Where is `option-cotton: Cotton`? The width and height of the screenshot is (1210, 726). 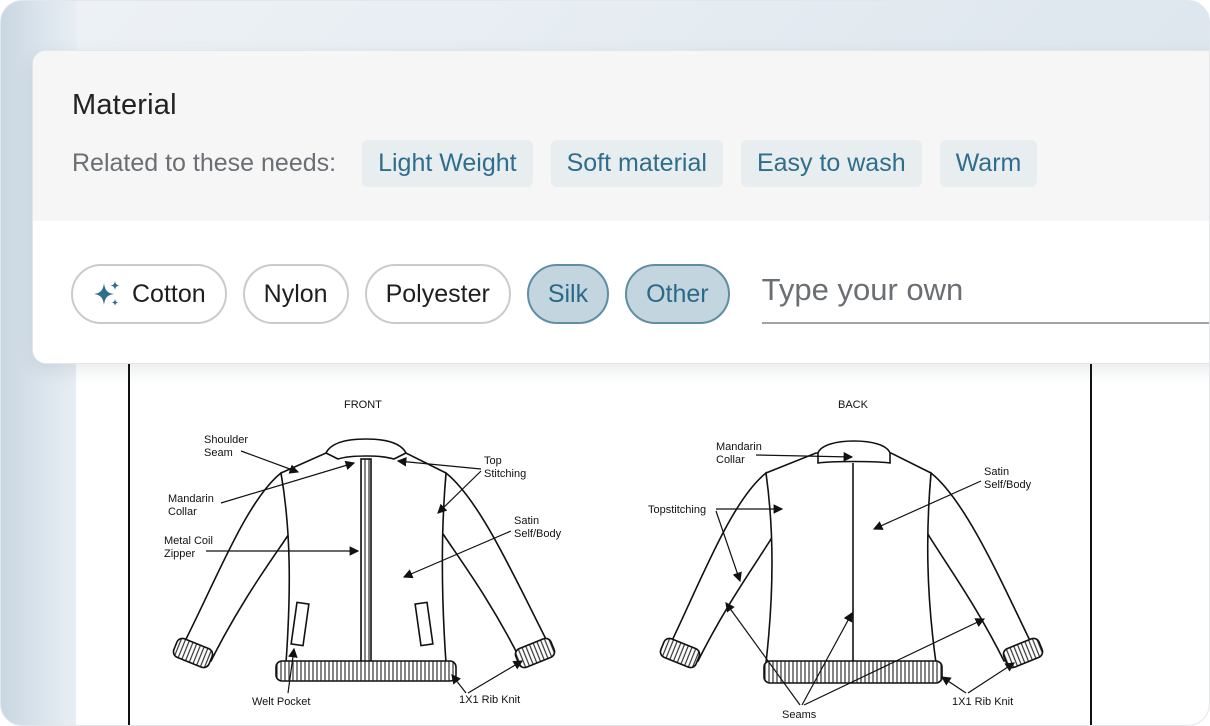
option-cotton: Cotton is located at coordinates (149, 294).